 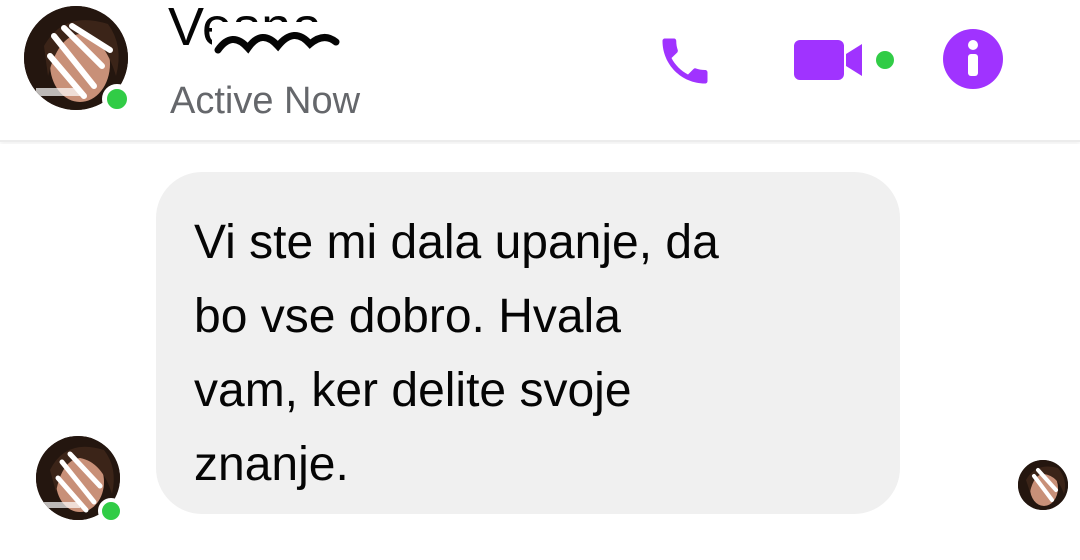 I want to click on contact-avatar-button, so click(x=78, y=60).